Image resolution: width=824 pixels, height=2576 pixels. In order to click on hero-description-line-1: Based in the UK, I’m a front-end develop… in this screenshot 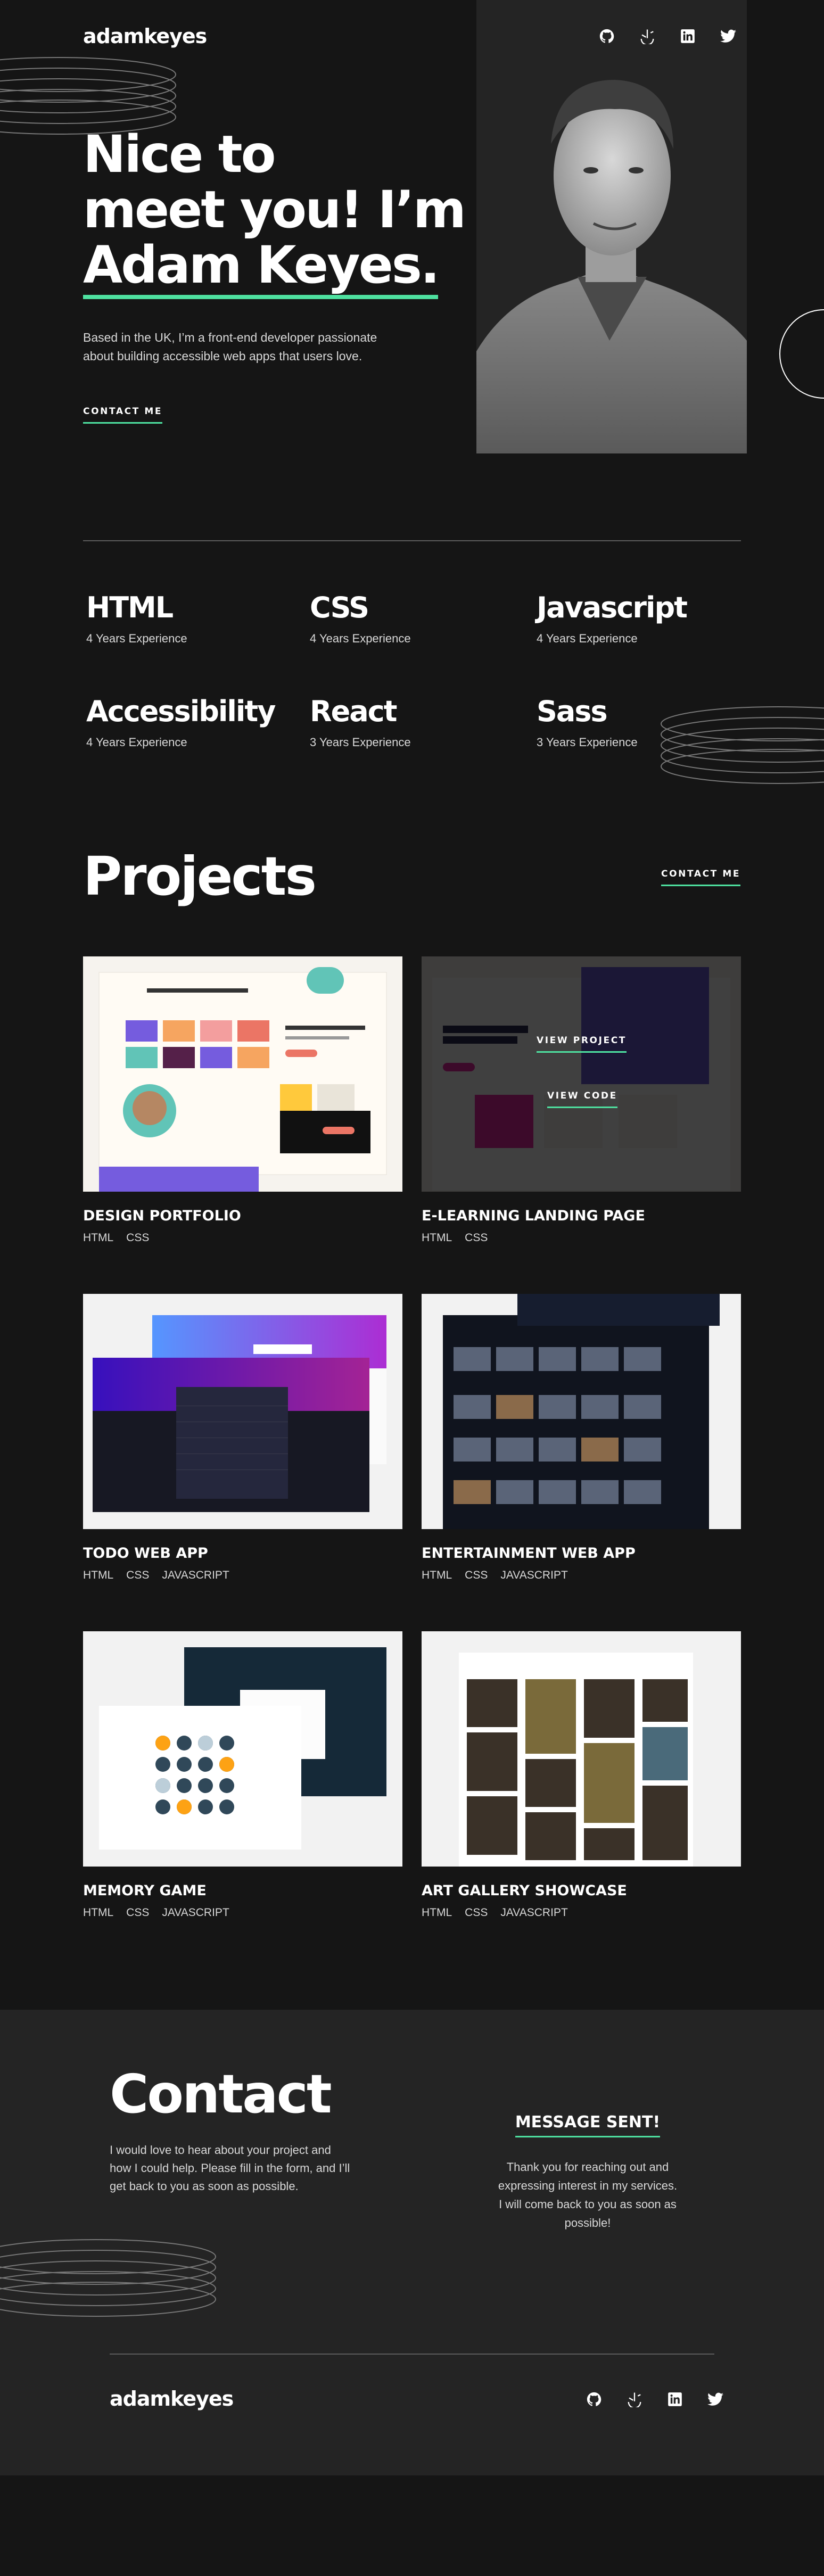, I will do `click(230, 337)`.